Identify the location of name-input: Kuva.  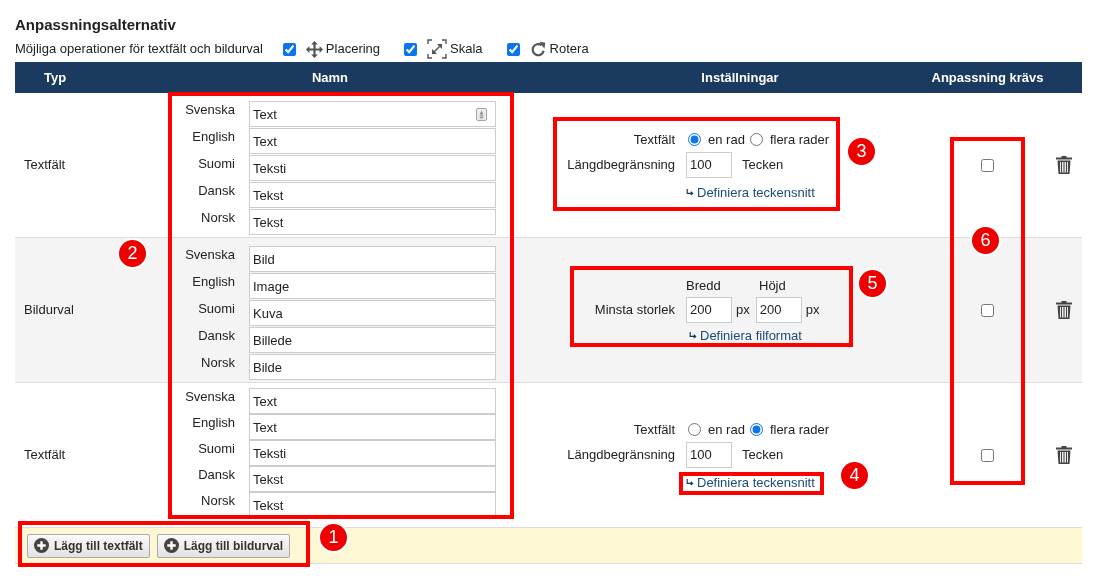
(372, 313).